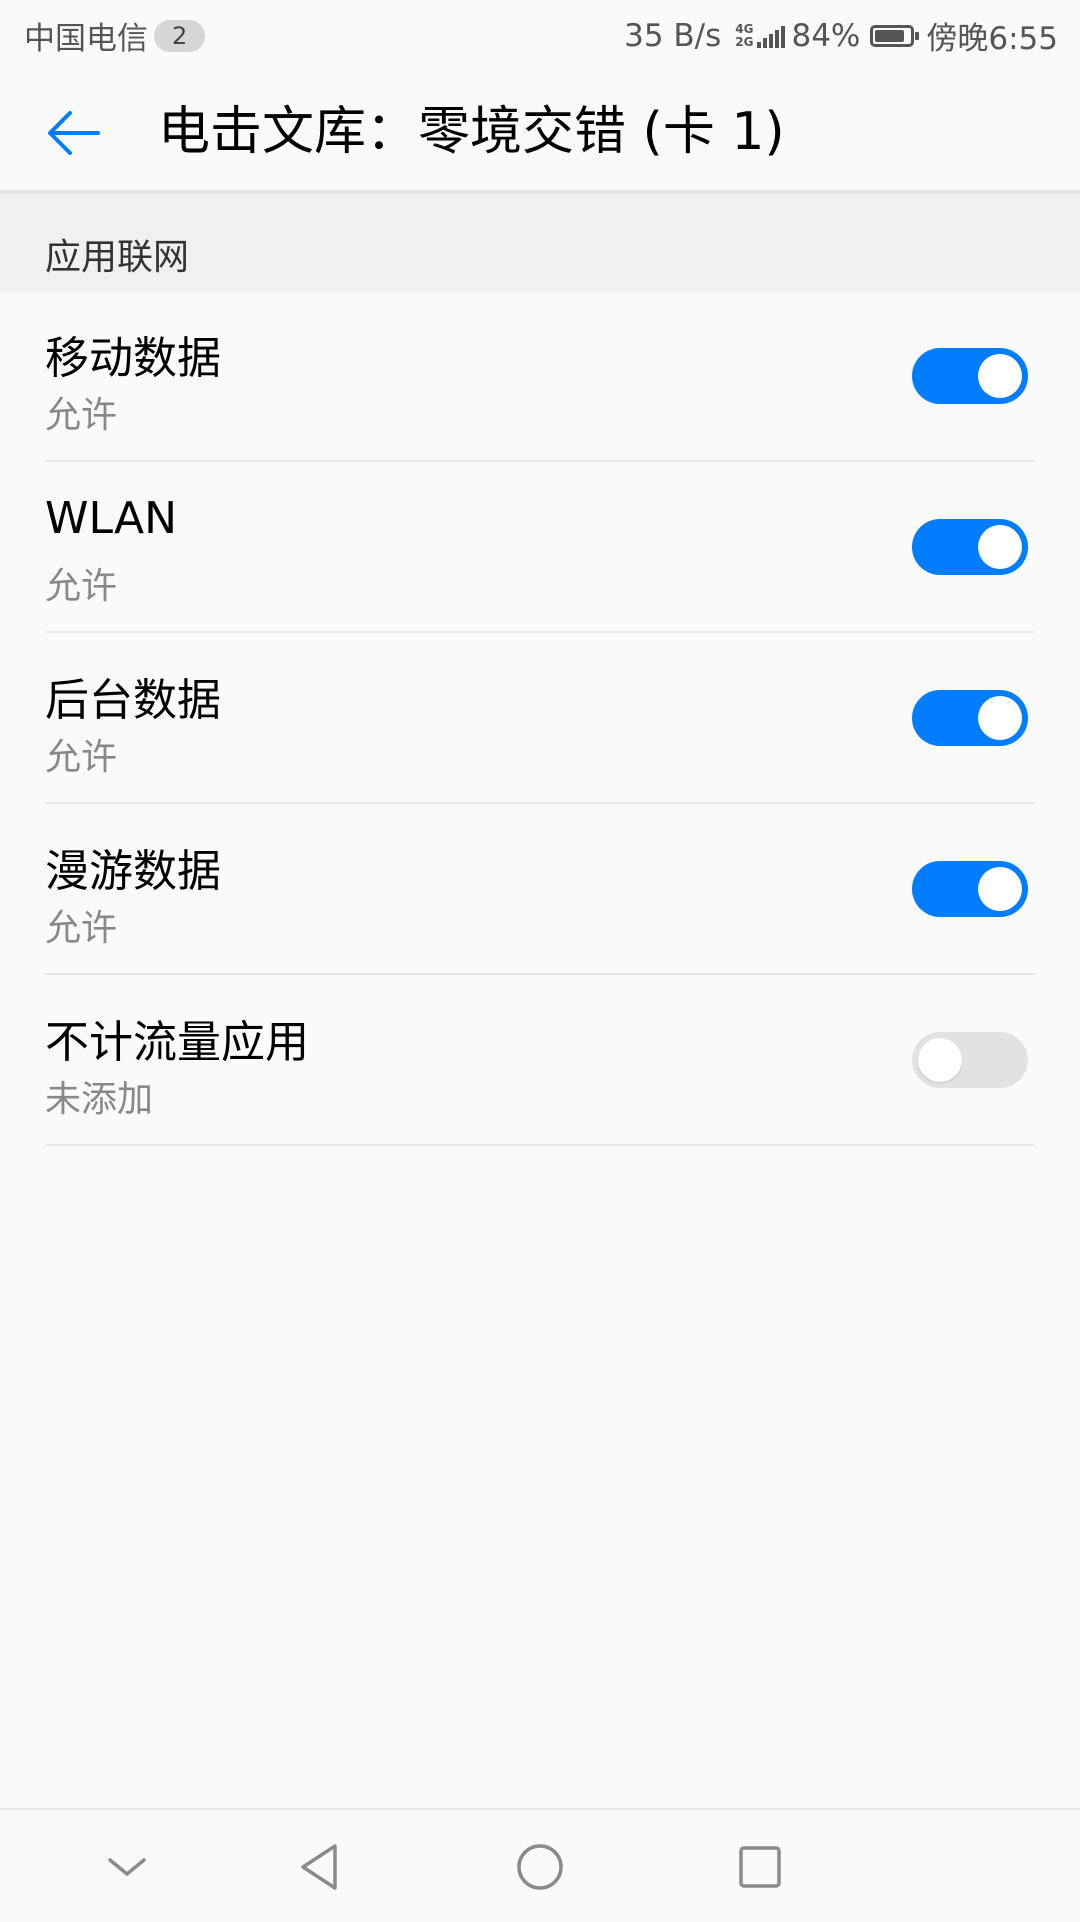  What do you see at coordinates (970, 889) in the screenshot?
I see `roaming-data-toggle` at bounding box center [970, 889].